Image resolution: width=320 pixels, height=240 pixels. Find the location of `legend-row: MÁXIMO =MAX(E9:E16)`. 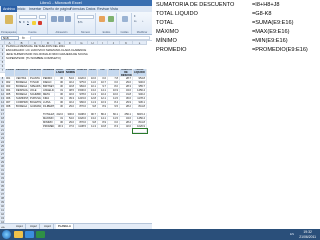

legend-row: MÁXIMO =MAX(E9:E16) is located at coordinates (238, 32).